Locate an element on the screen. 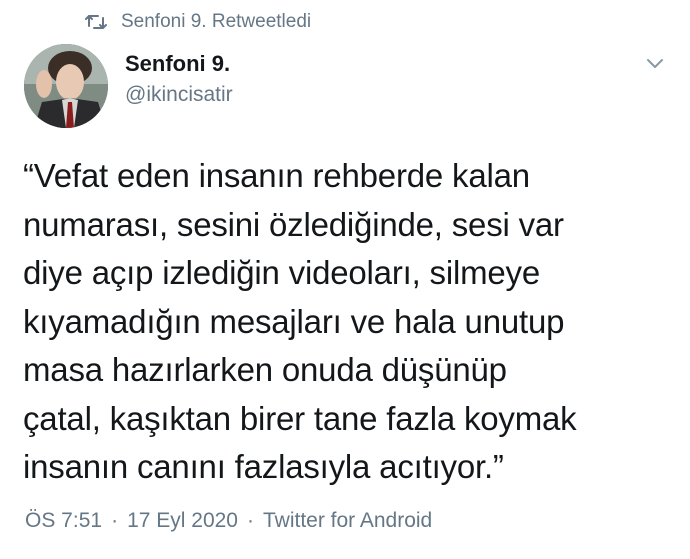 The height and width of the screenshot is (559, 690). tweet-date: 17 Eyl 2020 is located at coordinates (182, 521).